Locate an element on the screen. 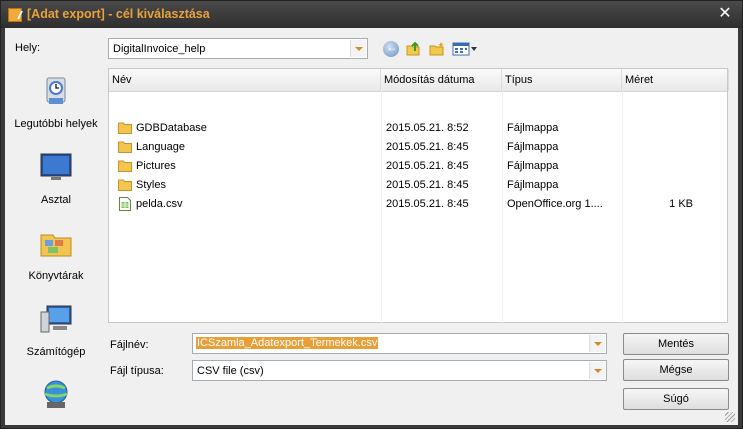  filename-label: Fájlnév: is located at coordinates (129, 345).